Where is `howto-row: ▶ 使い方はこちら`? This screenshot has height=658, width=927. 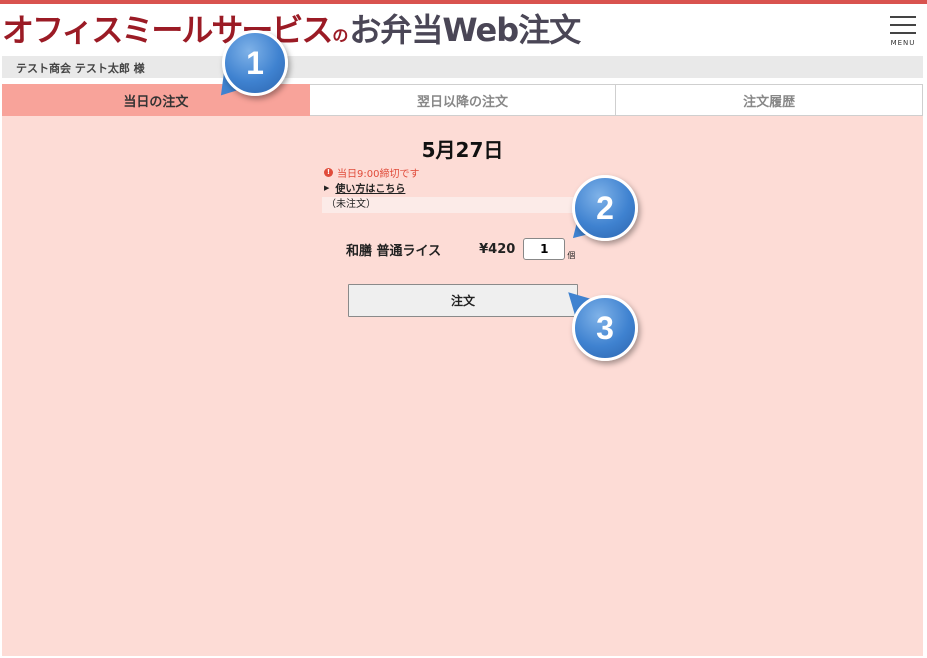 howto-row: ▶ 使い方はこちら is located at coordinates (364, 188).